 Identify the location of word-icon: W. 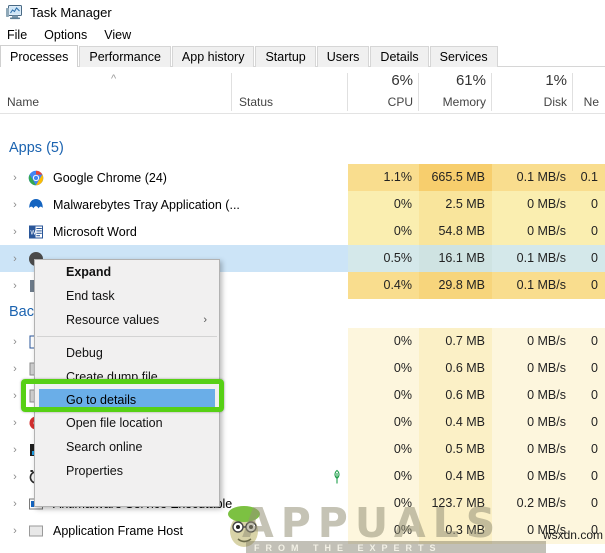
(36, 232).